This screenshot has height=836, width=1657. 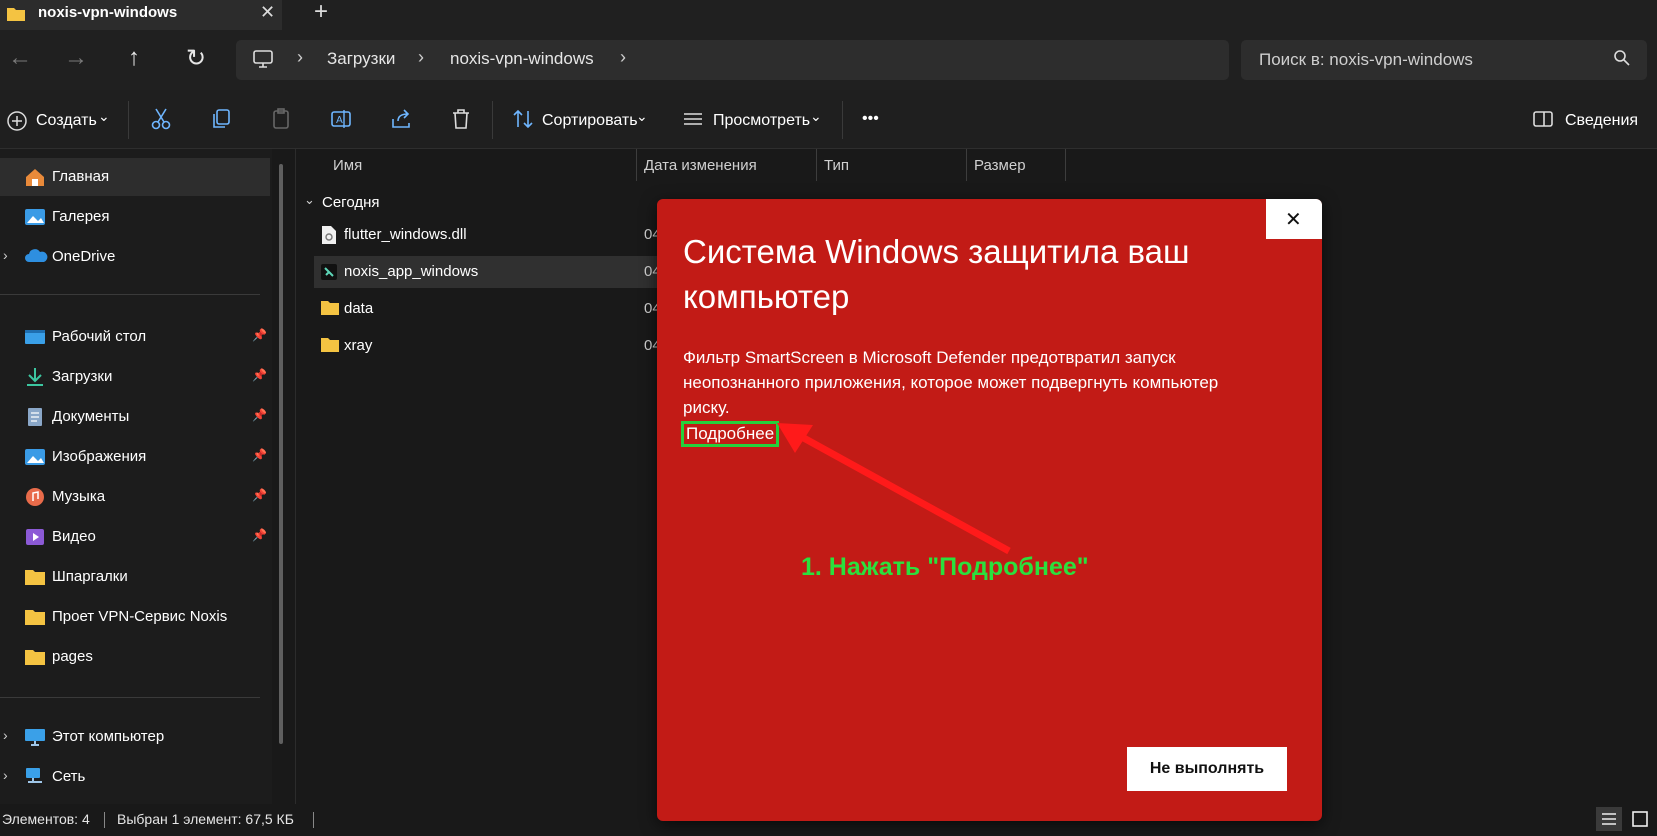 I want to click on sidebar-item-gallery: Галерея, so click(x=135, y=217).